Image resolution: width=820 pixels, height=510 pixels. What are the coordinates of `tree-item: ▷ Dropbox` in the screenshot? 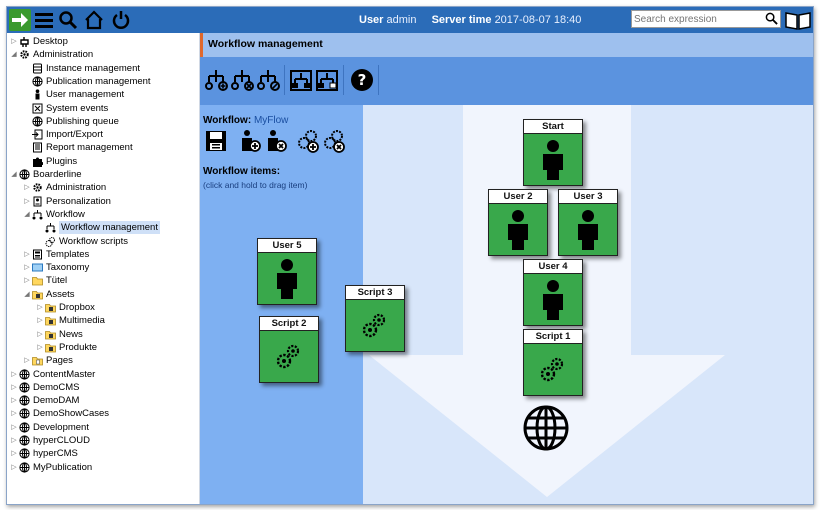 It's located at (65, 307).